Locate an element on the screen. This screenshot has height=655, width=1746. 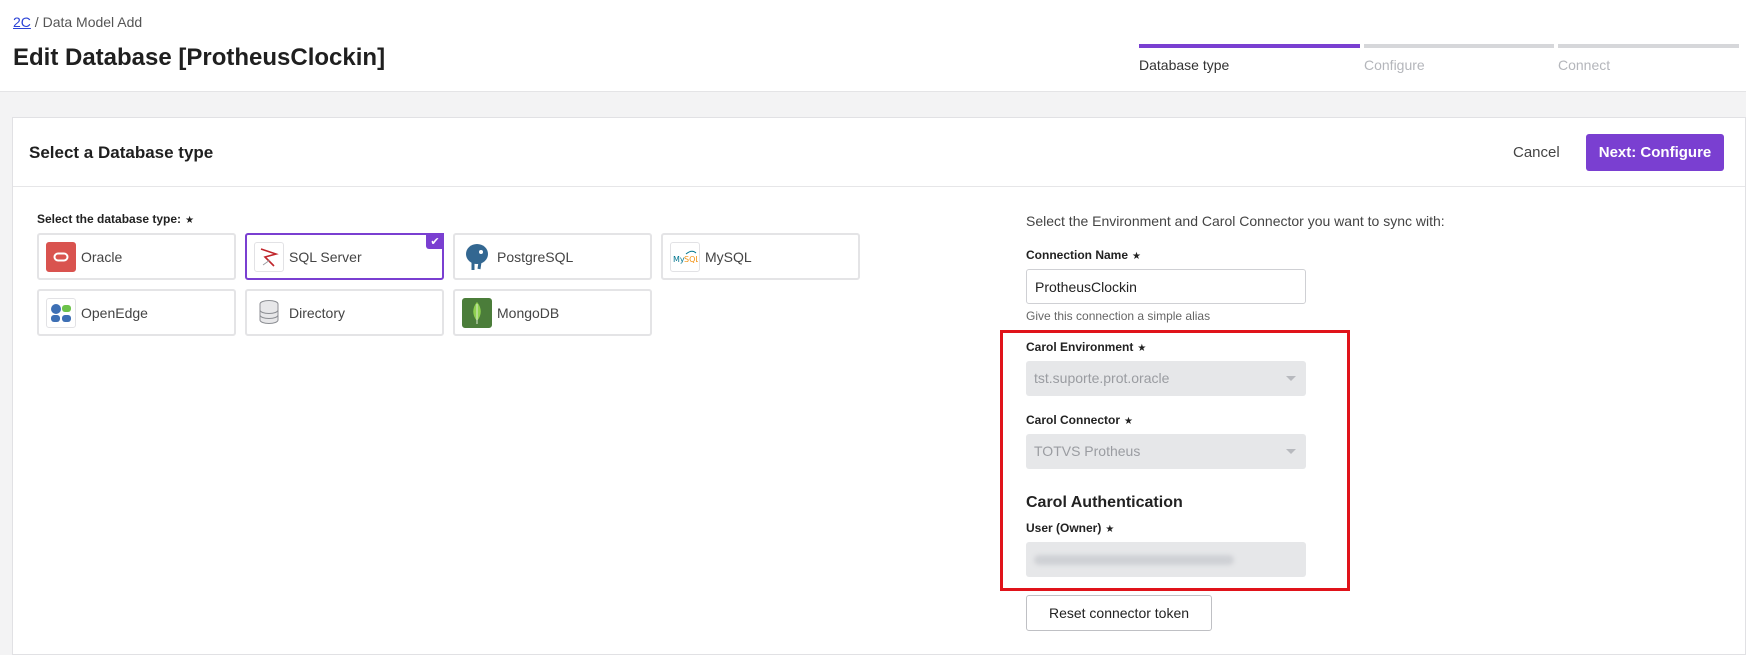
mysql-icon: My SQL is located at coordinates (685, 257).